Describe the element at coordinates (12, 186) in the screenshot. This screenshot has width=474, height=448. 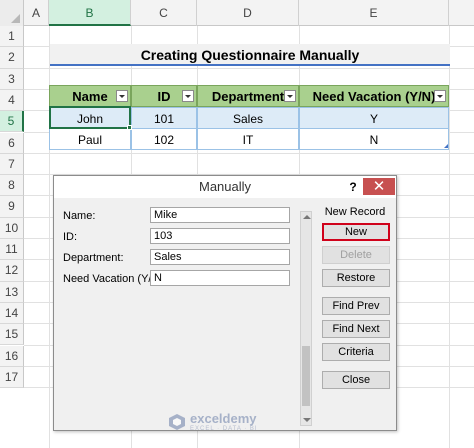
I see `row-header-8: 8` at that location.